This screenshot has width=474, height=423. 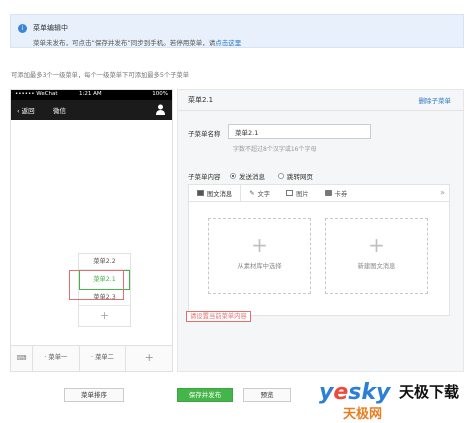 What do you see at coordinates (103, 358) in the screenshot?
I see `menu-tab-2: · 菜单二` at bounding box center [103, 358].